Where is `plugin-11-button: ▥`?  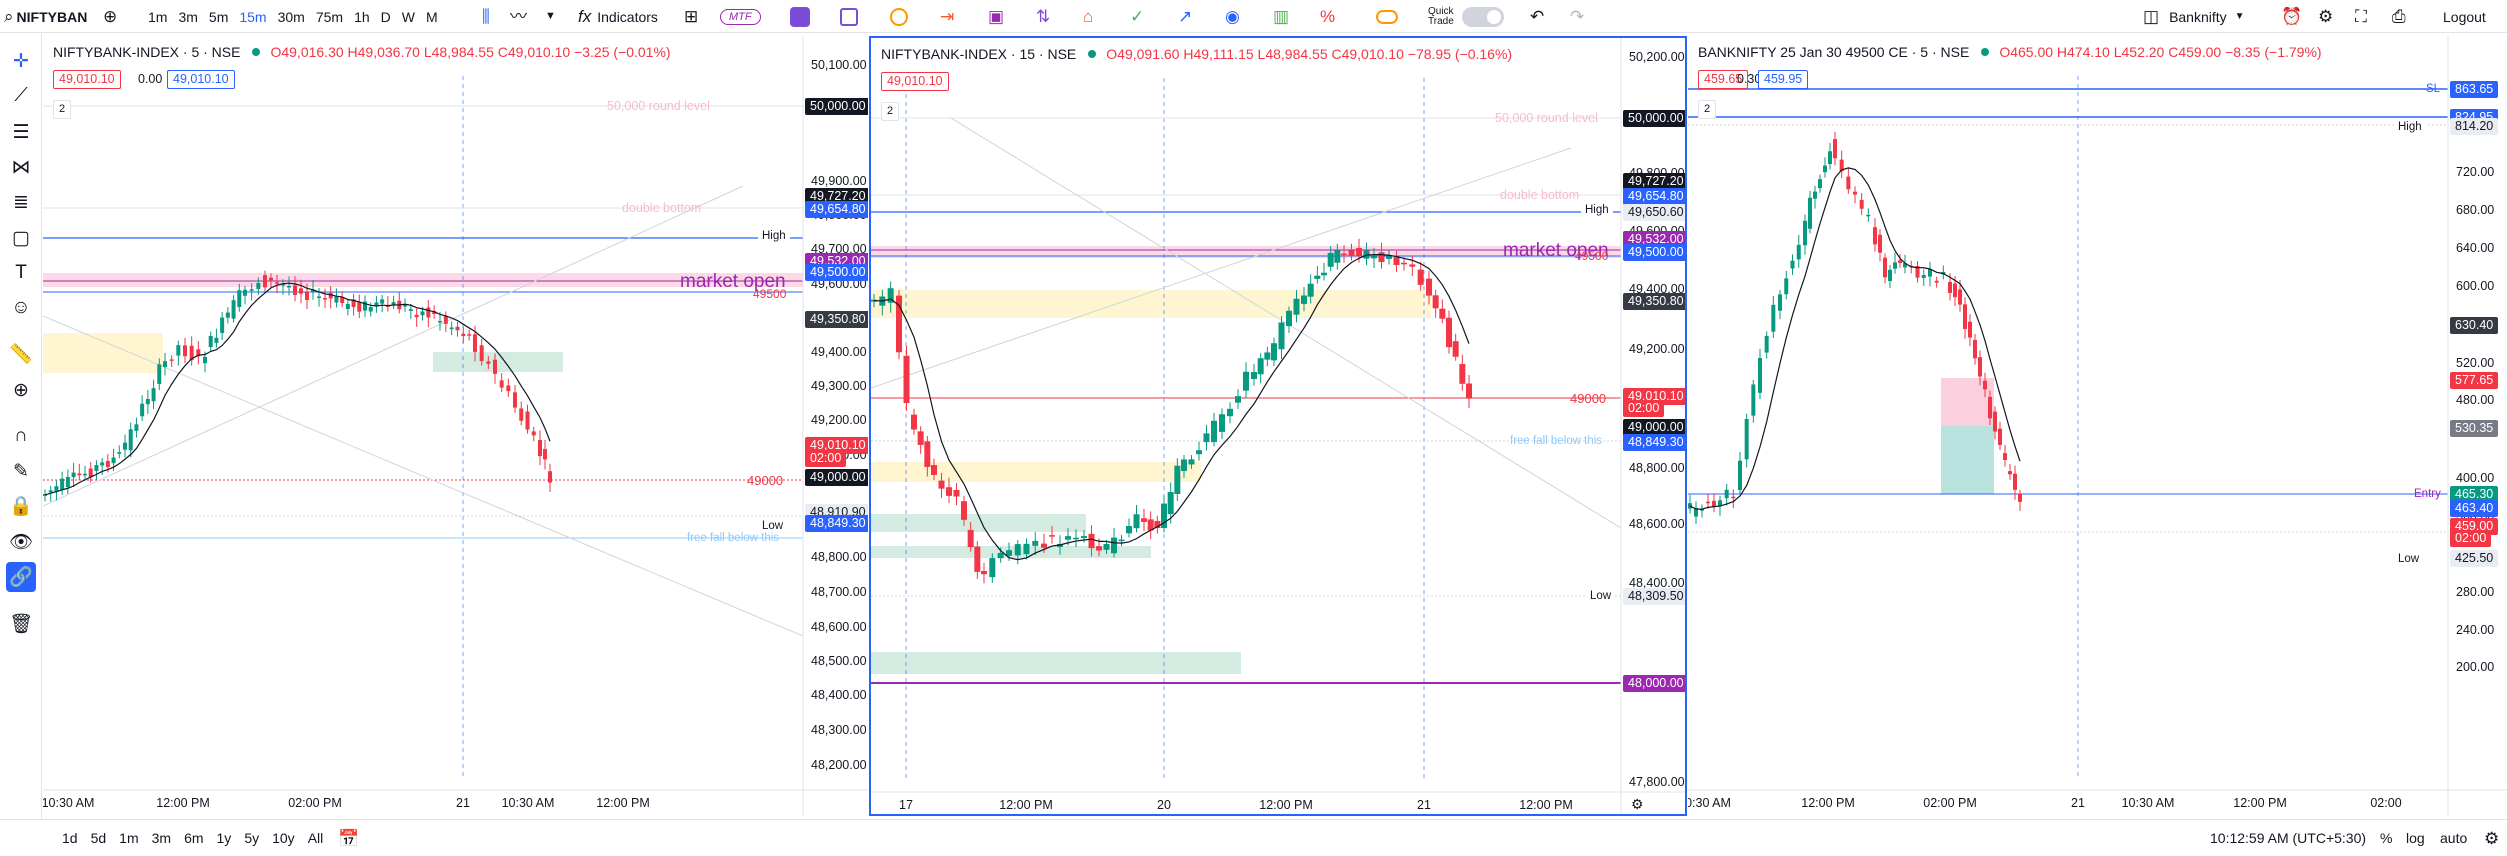
plugin-11-button: ▥ is located at coordinates (1281, 16).